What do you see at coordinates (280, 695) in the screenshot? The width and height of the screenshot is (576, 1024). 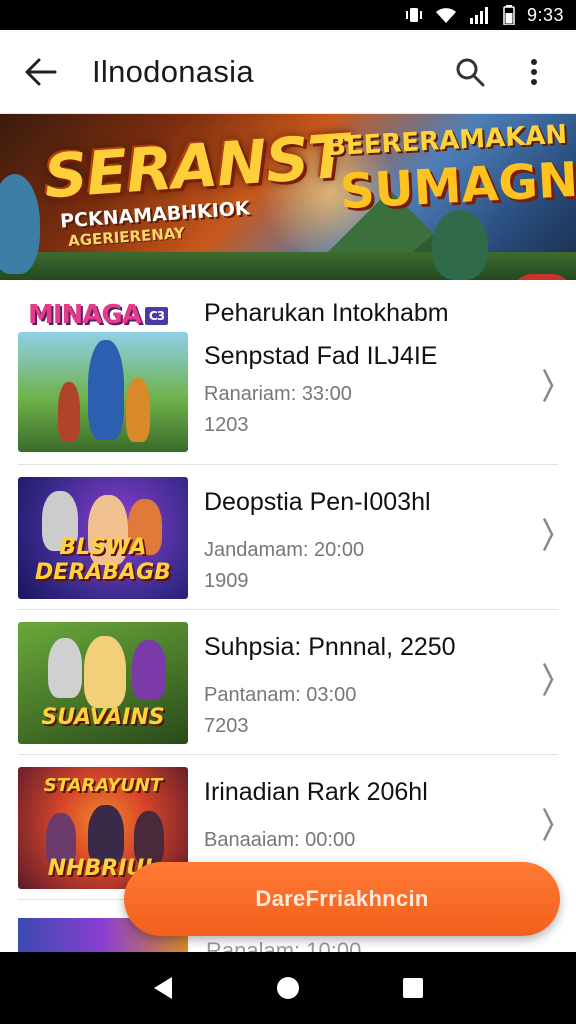 I see `list-item-meta: Pantanam: 03:00` at bounding box center [280, 695].